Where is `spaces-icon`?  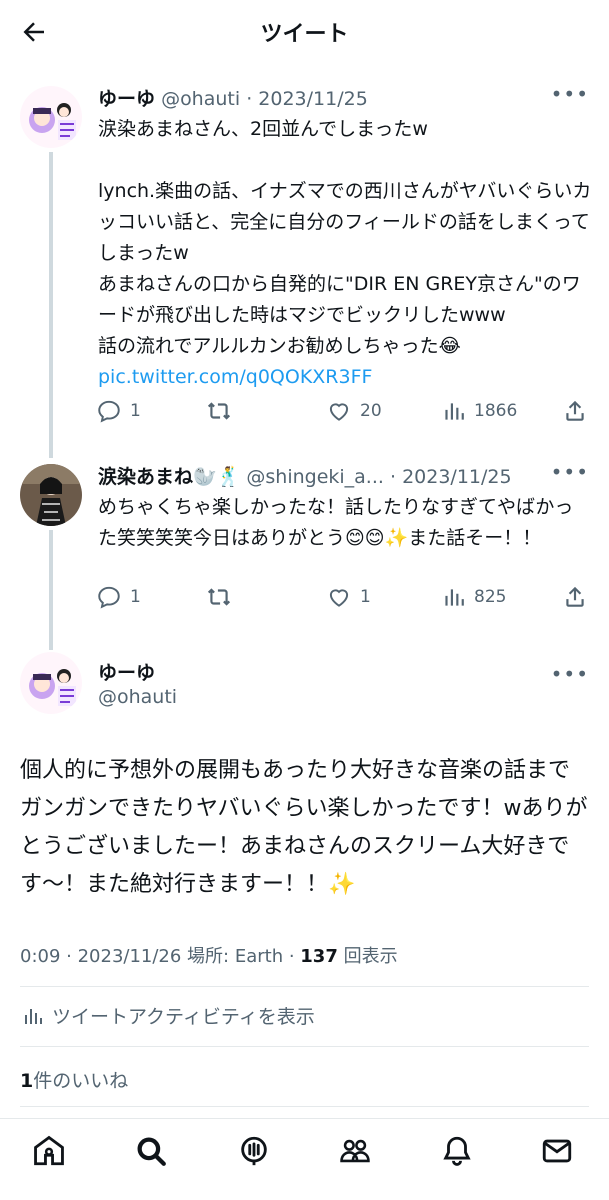 spaces-icon is located at coordinates (254, 1151).